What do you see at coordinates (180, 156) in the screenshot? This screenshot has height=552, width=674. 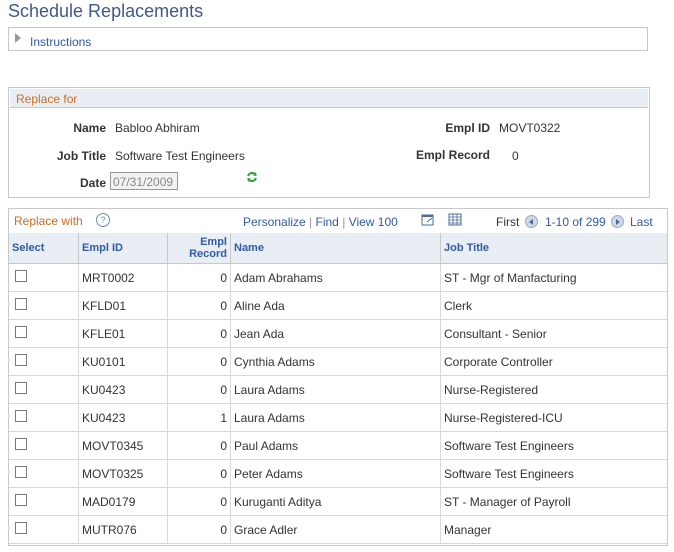 I see `job-title-value: Software Test Engineers` at bounding box center [180, 156].